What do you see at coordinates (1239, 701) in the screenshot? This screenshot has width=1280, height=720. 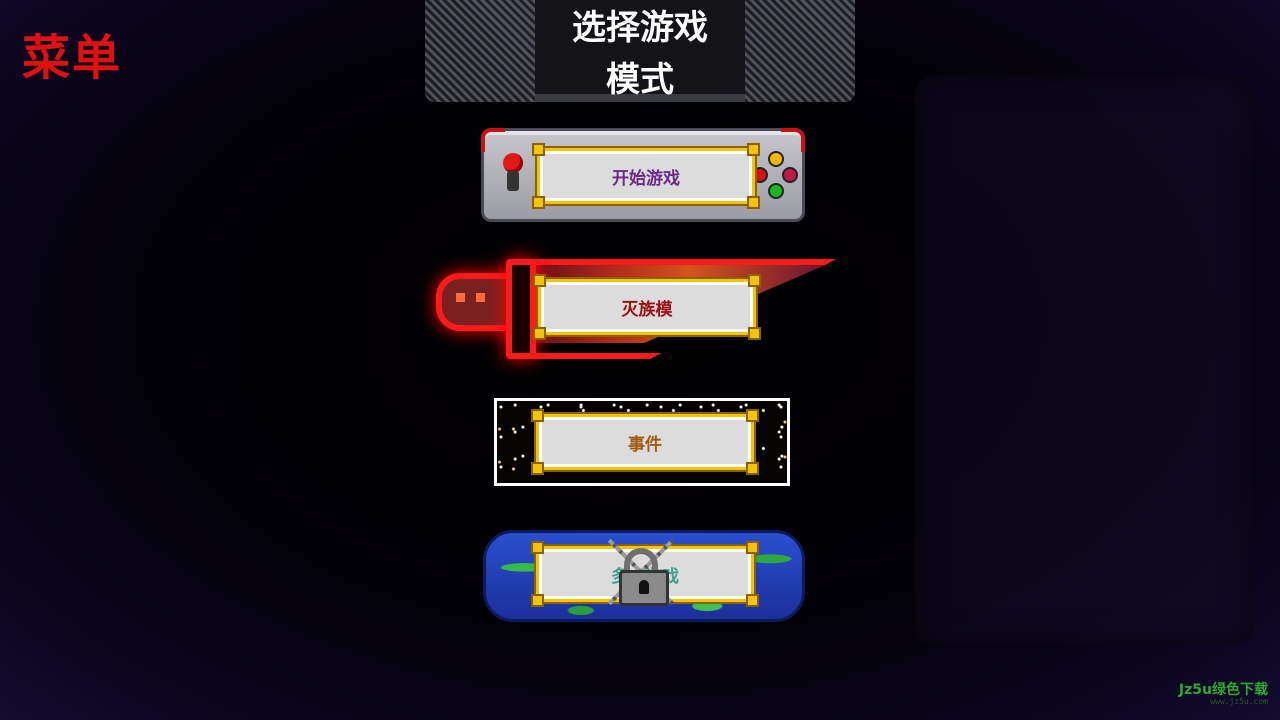 I see `watermark-url: www.jz5u.com` at bounding box center [1239, 701].